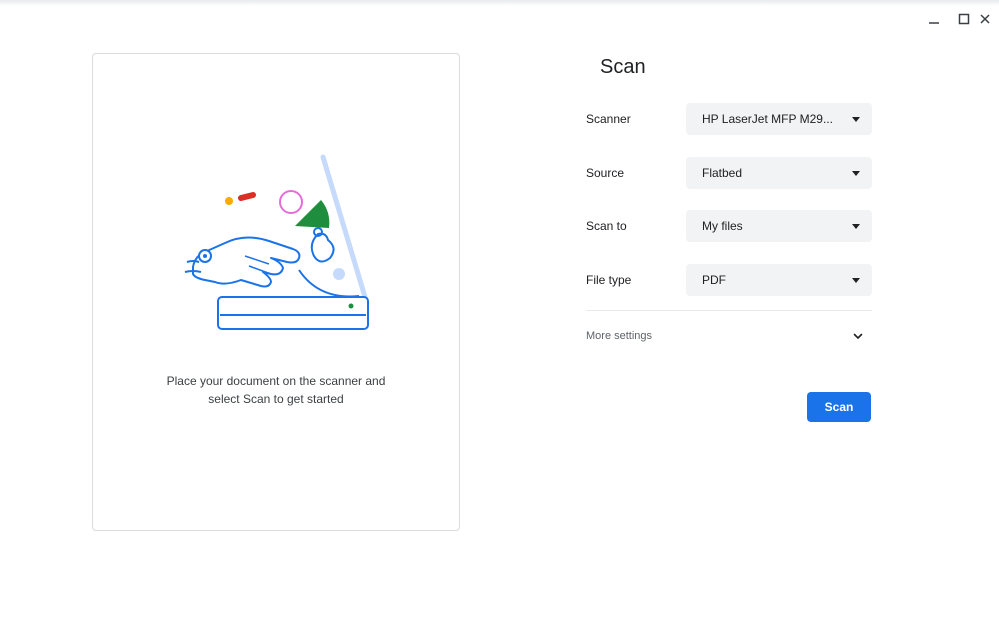 Image resolution: width=999 pixels, height=625 pixels. Describe the element at coordinates (609, 280) in the screenshot. I see `file-type-label: File type` at that location.